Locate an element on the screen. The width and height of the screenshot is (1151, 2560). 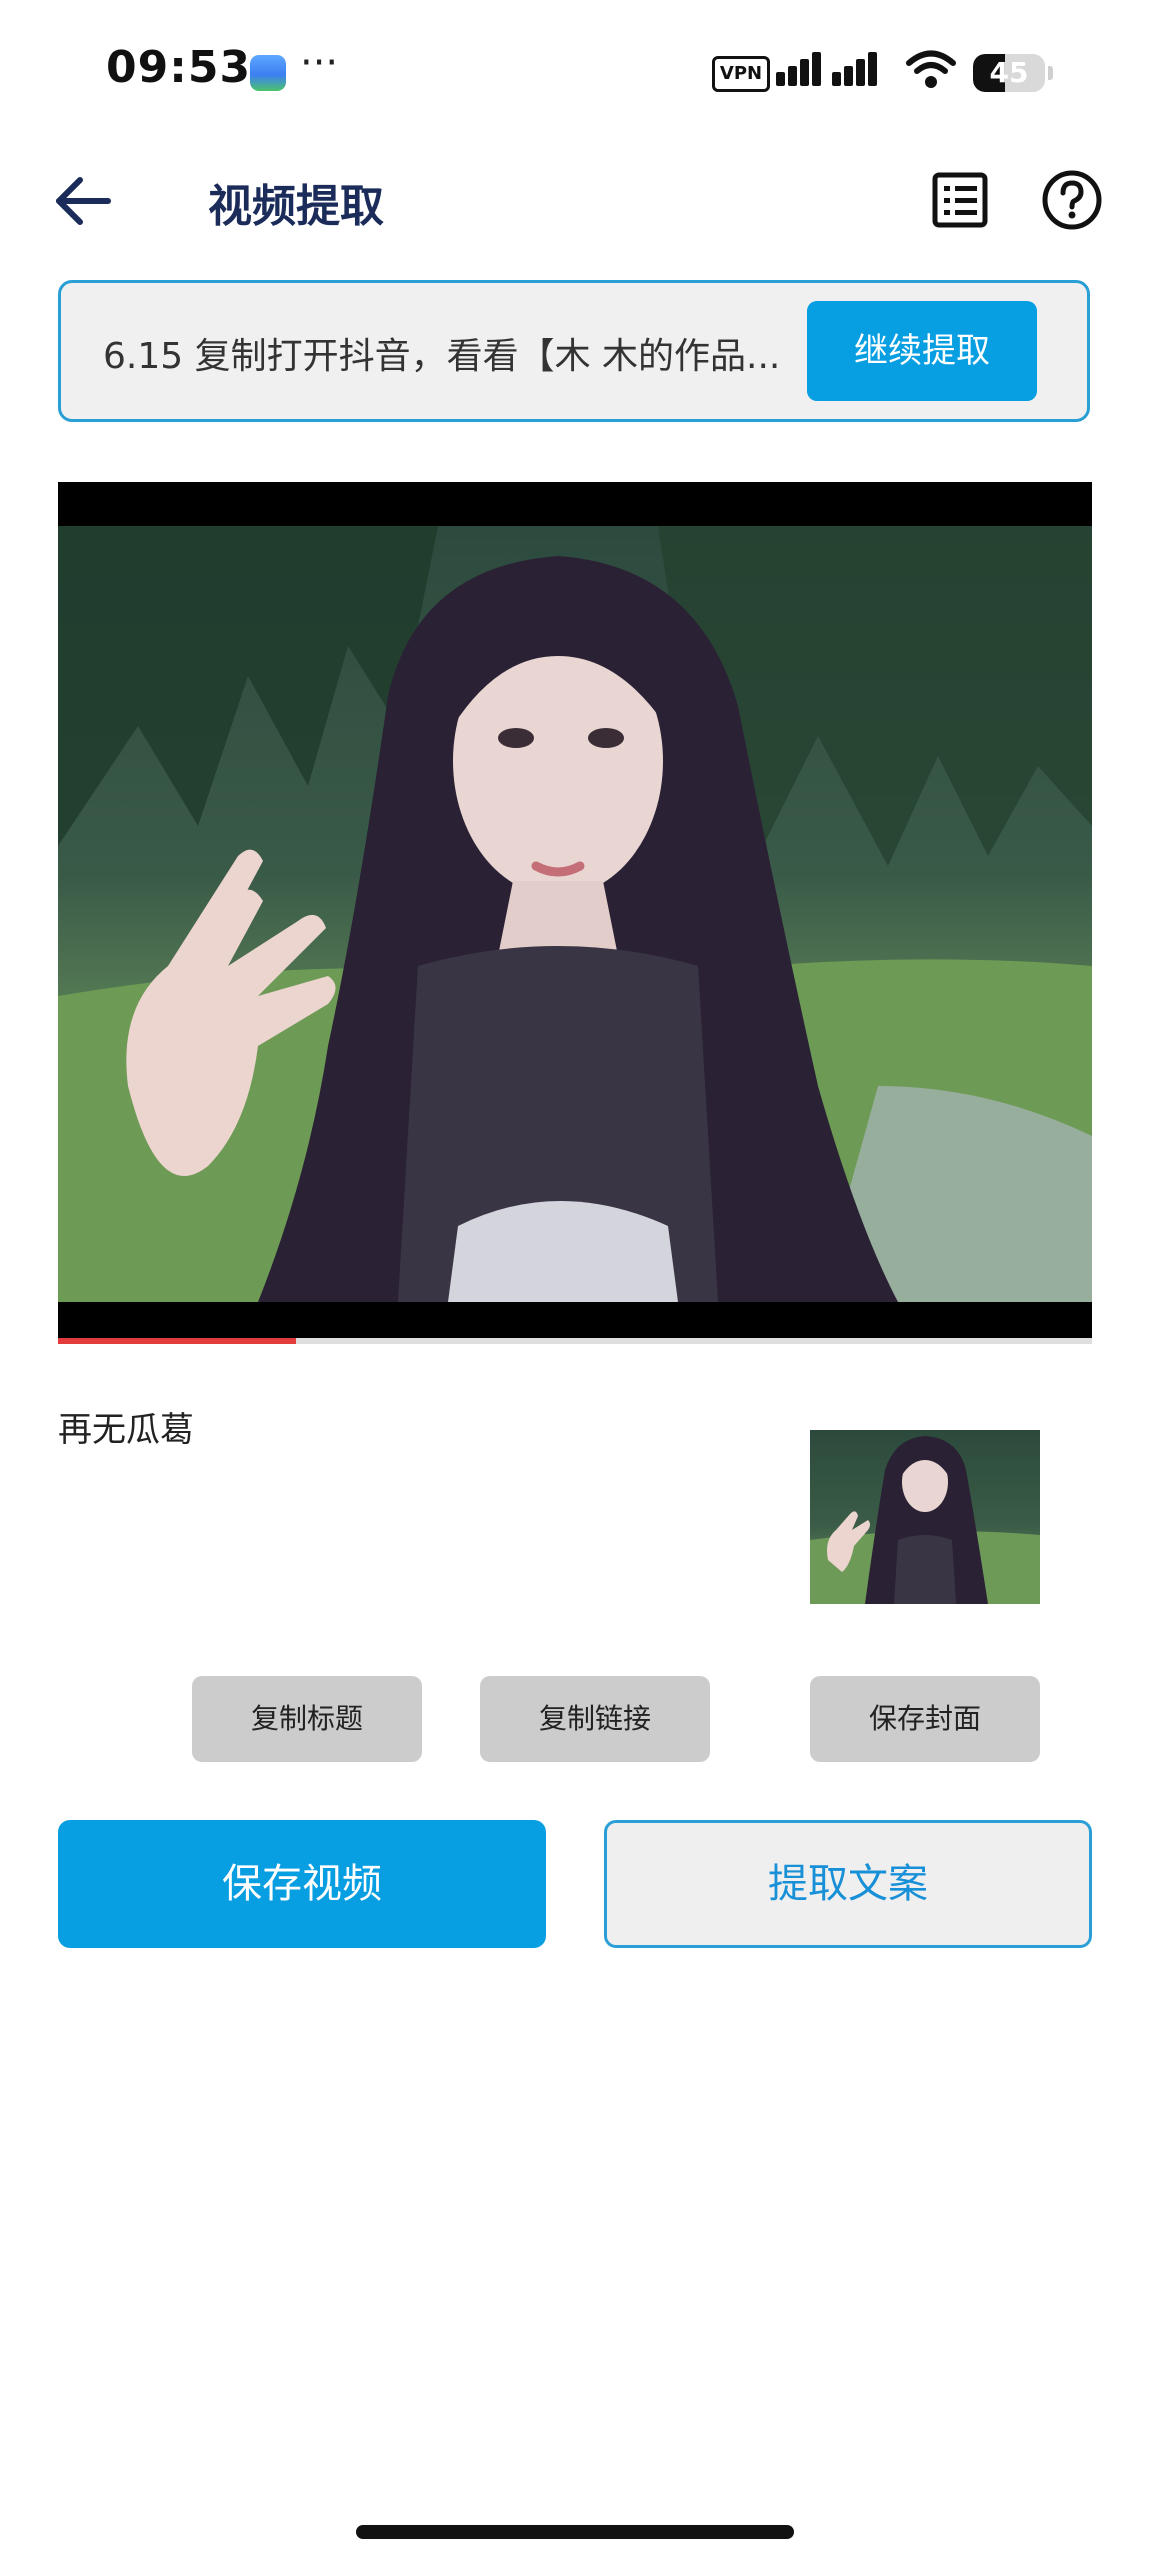
status-bar: 09:53 ··· VPN 45 is located at coordinates (575, 75).